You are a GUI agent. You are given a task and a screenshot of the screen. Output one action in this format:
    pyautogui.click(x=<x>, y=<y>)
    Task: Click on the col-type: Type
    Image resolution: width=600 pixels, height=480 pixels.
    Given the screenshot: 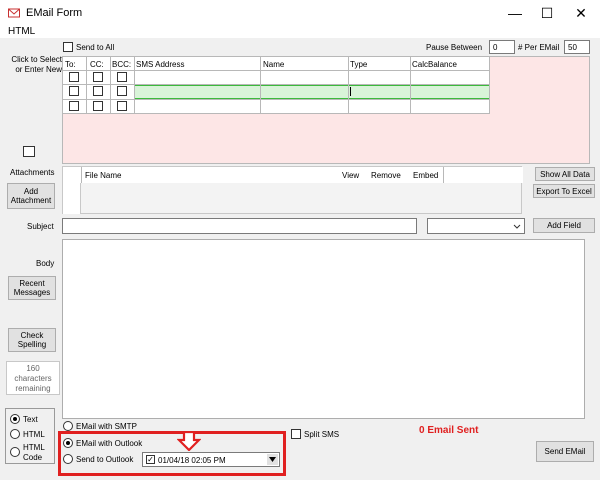 What is the action you would take?
    pyautogui.click(x=359, y=64)
    